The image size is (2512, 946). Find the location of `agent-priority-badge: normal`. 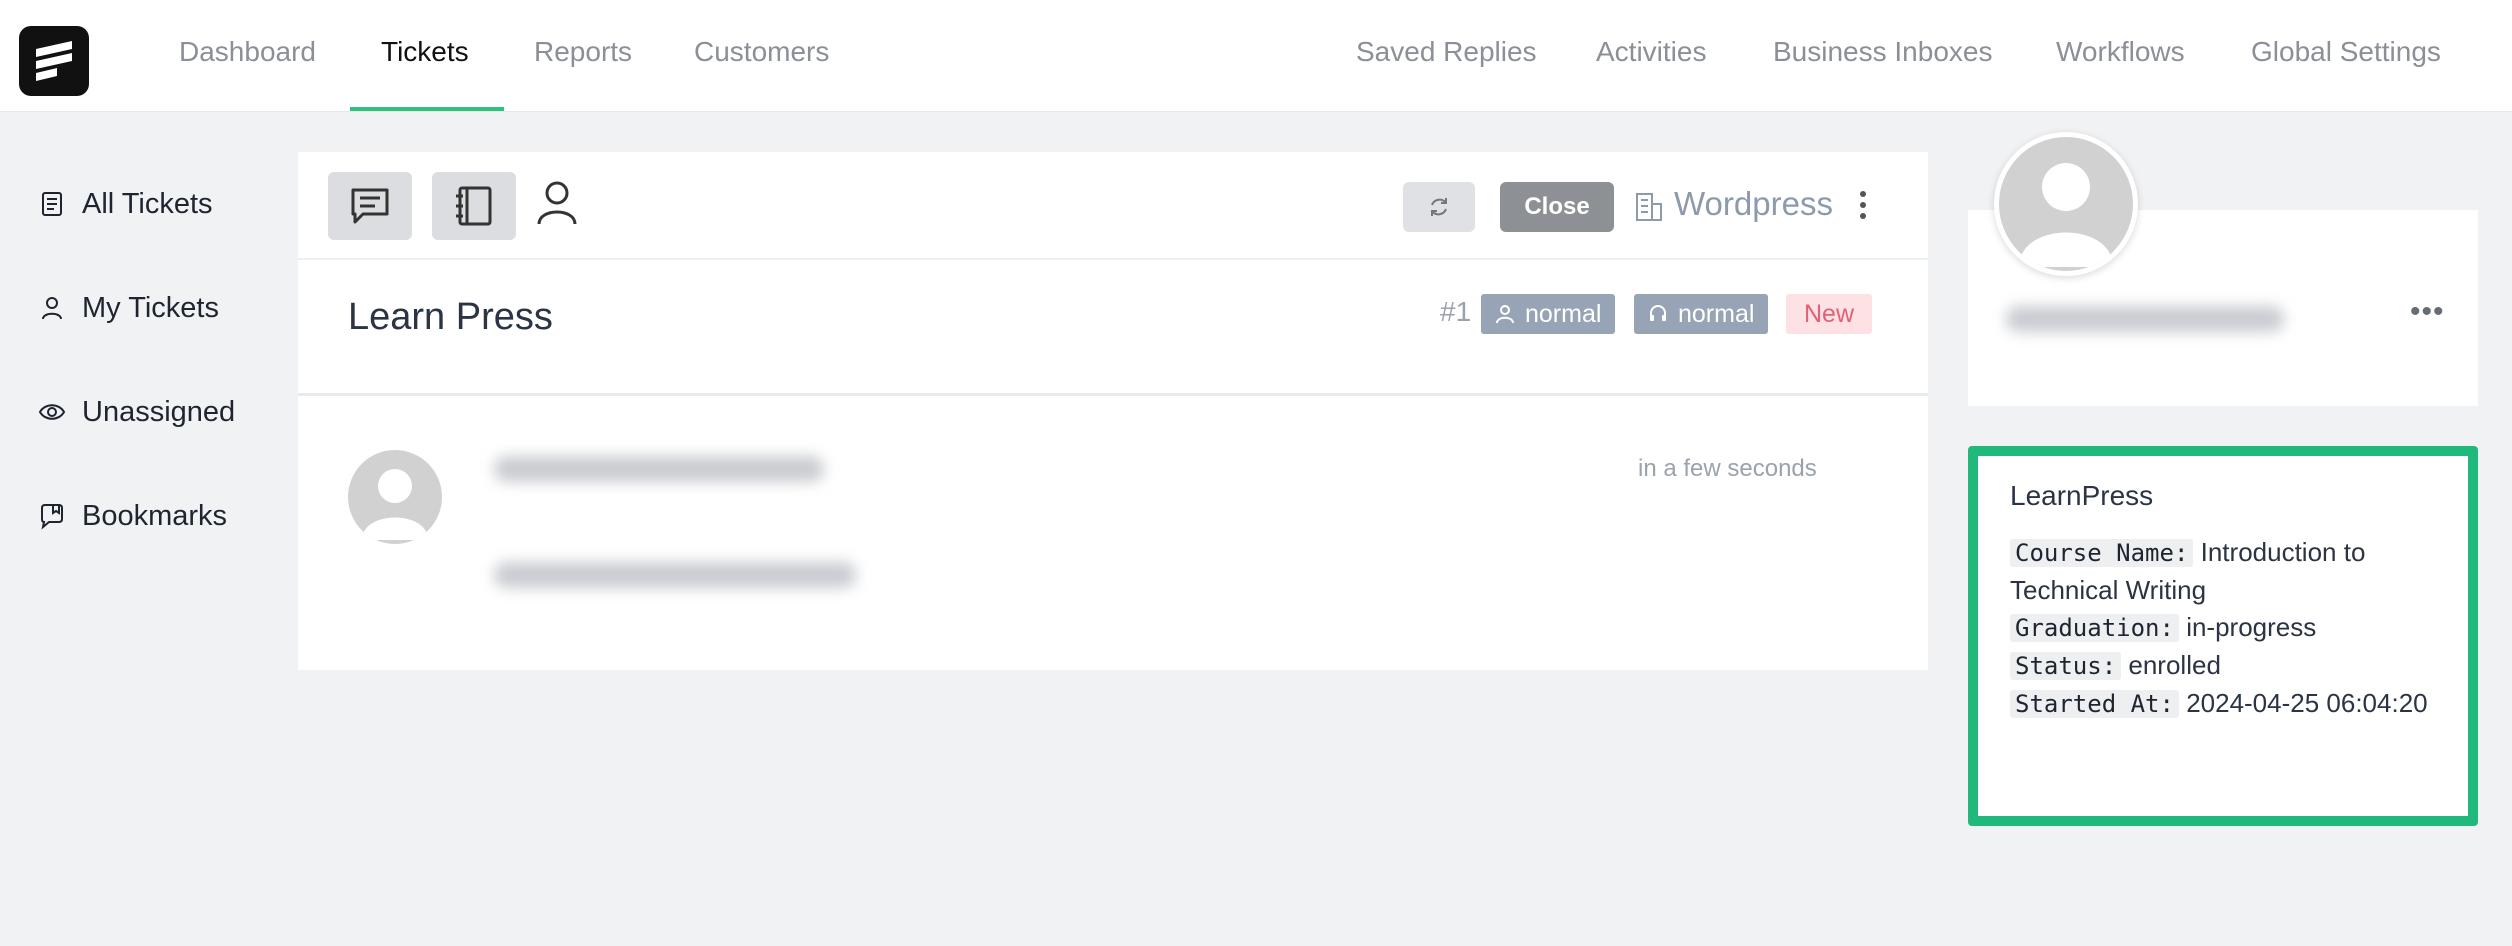

agent-priority-badge: normal is located at coordinates (1701, 314).